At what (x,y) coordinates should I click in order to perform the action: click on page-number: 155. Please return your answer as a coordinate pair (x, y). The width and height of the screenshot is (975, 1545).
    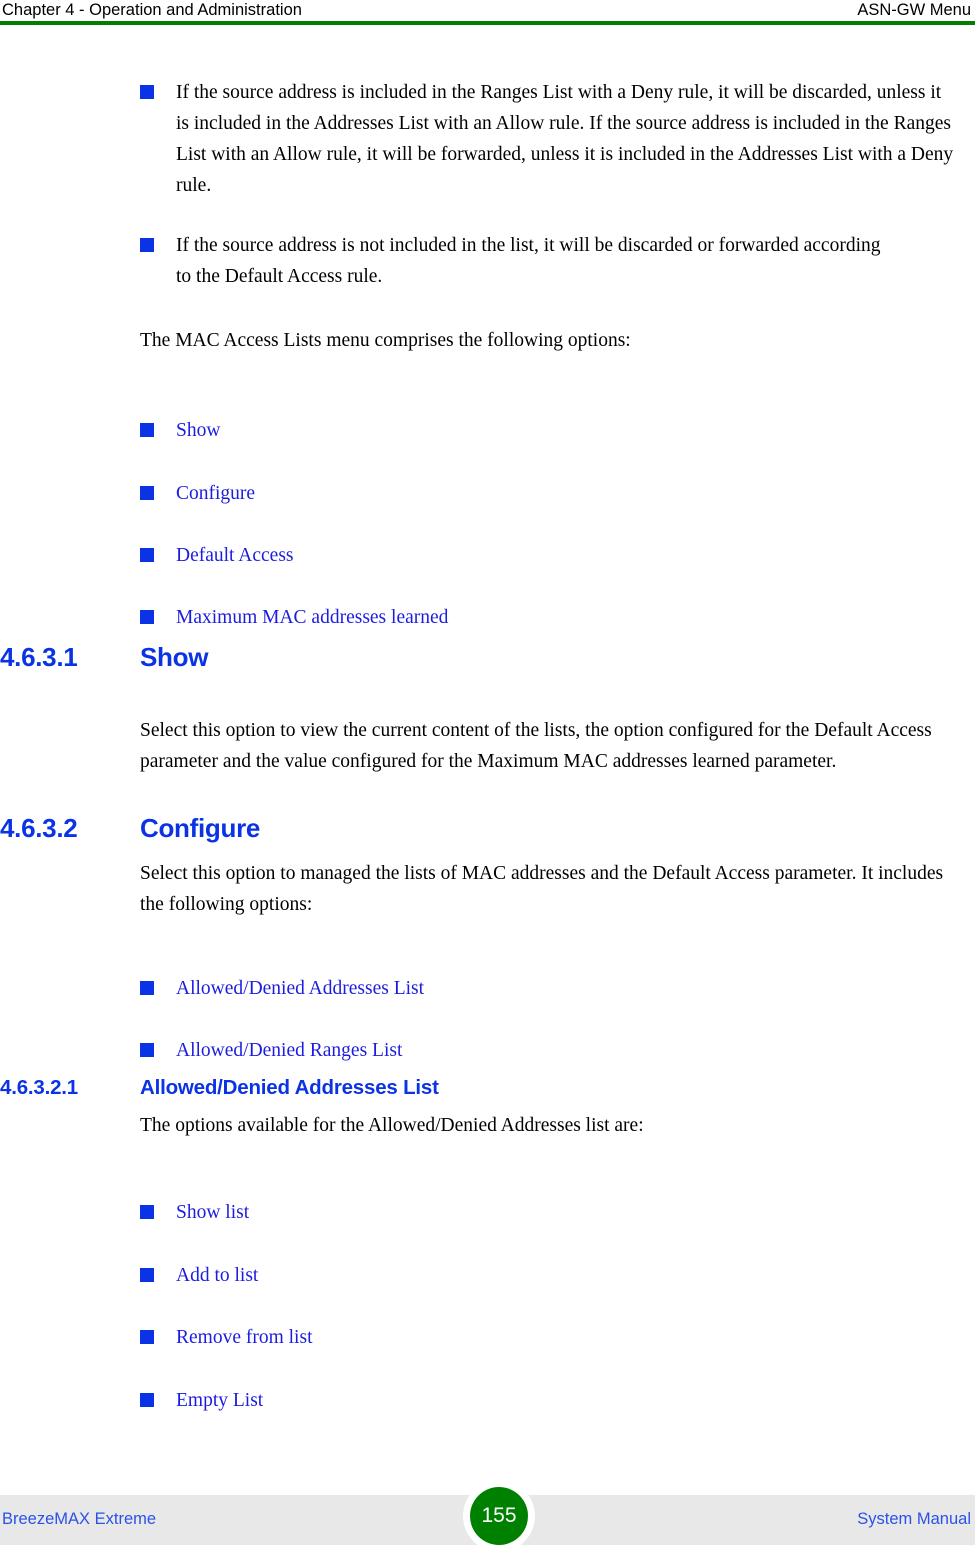
    Looking at the image, I should click on (499, 1515).